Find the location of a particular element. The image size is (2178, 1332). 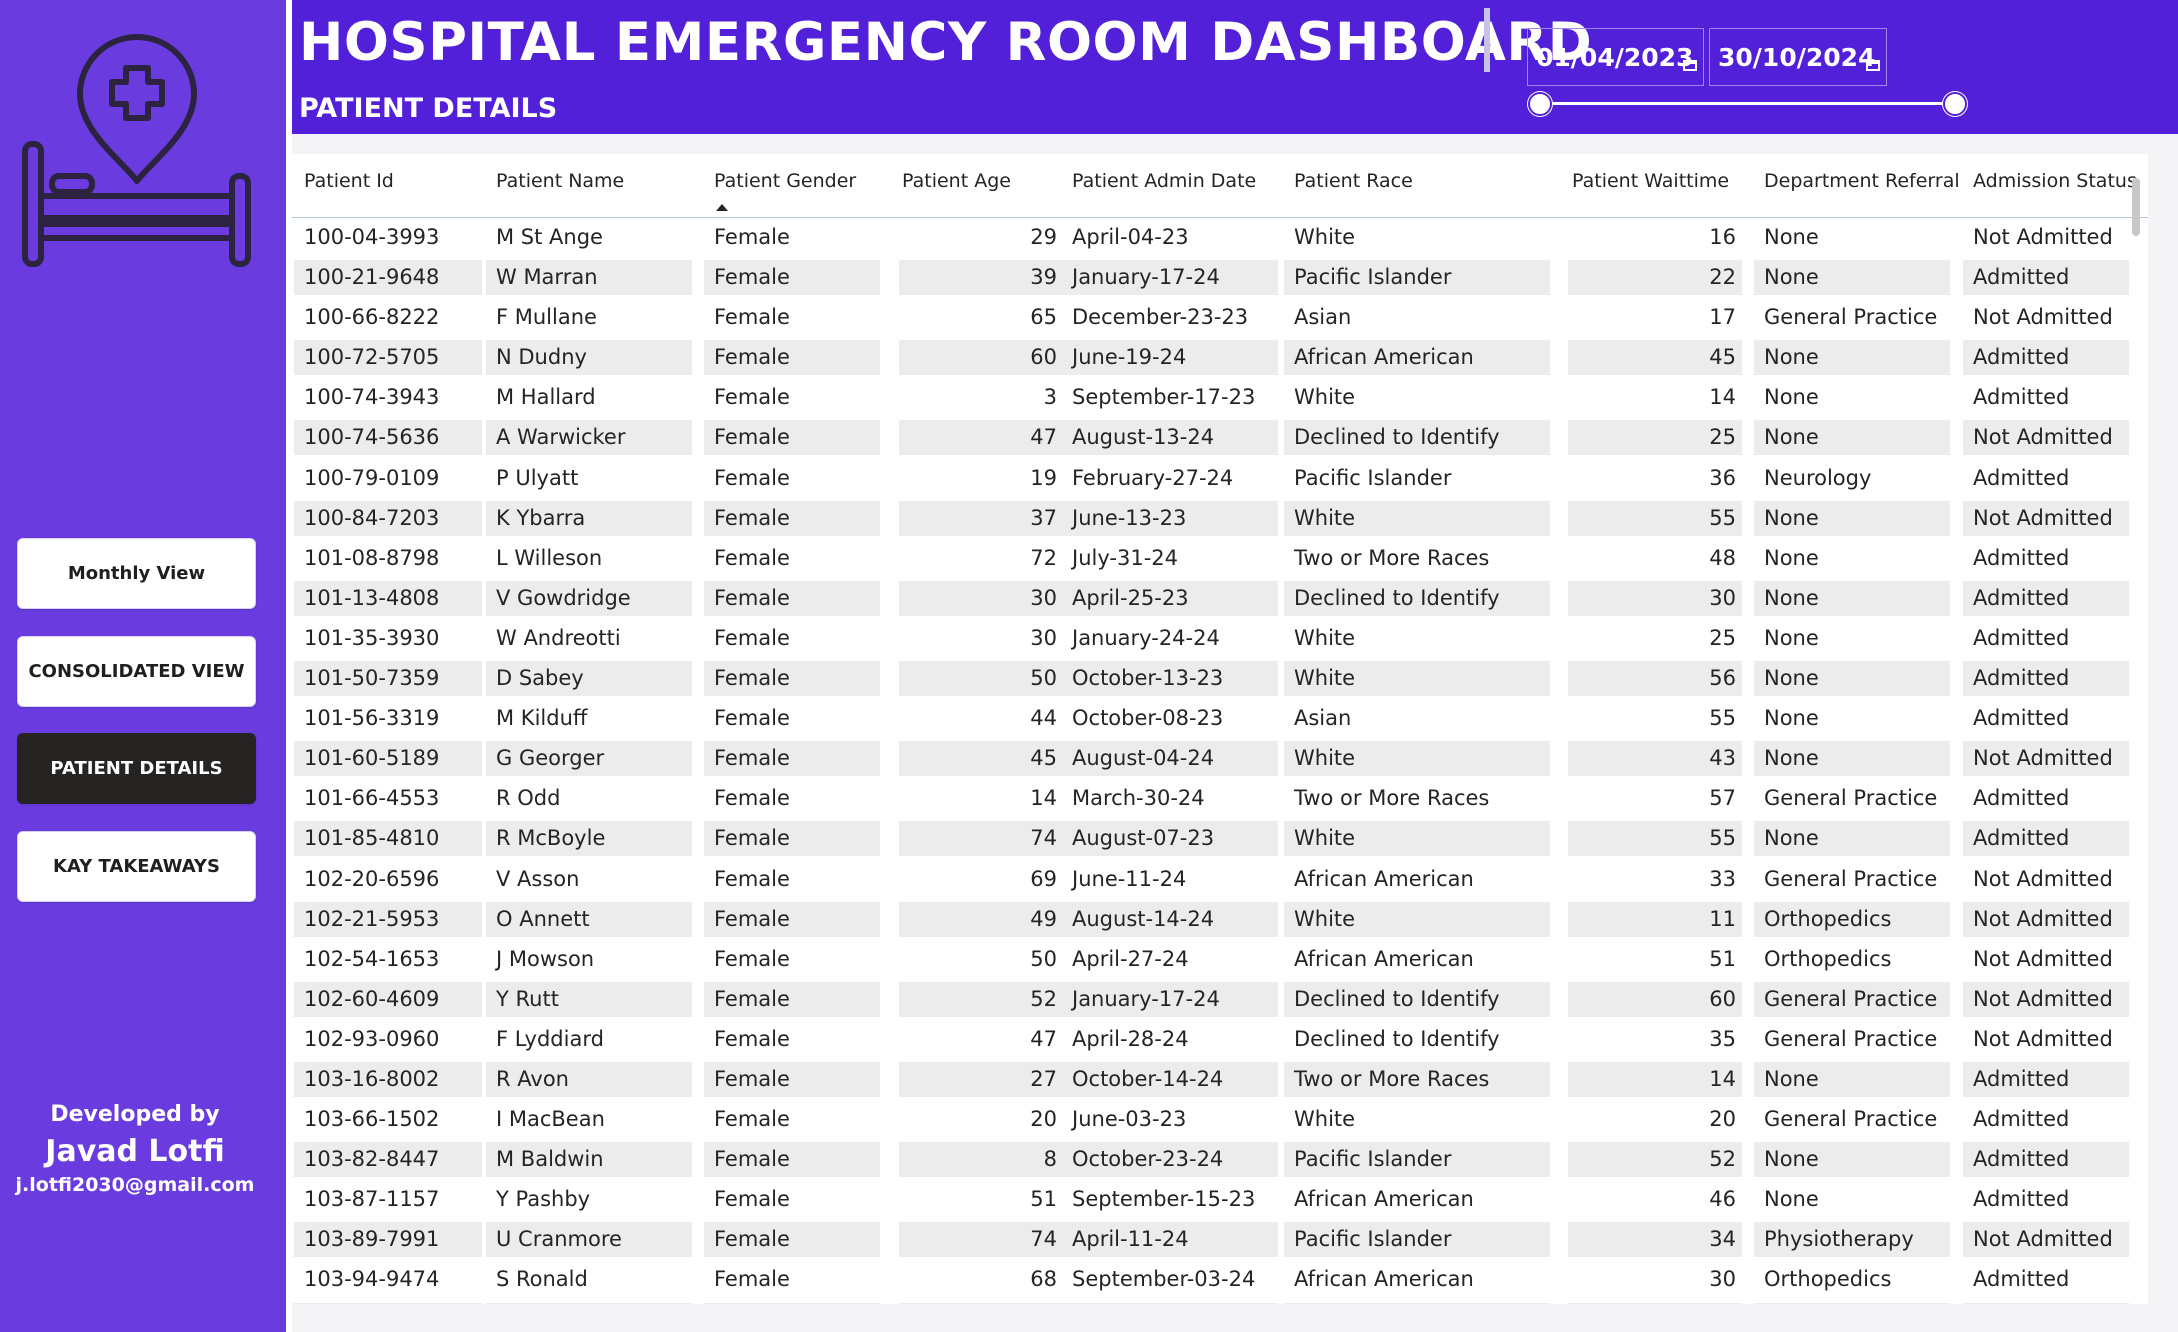

cell-patient-age: 50 is located at coordinates (1043, 958).